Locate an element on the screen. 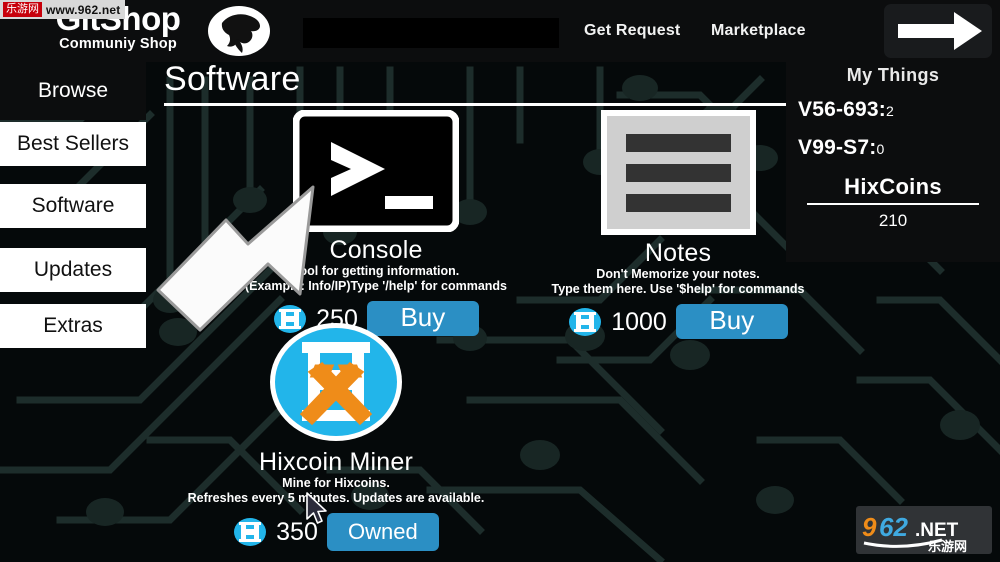 This screenshot has height=562, width=1000. watermark-bottom: 9 62 .NET 乐游网 is located at coordinates (924, 530).